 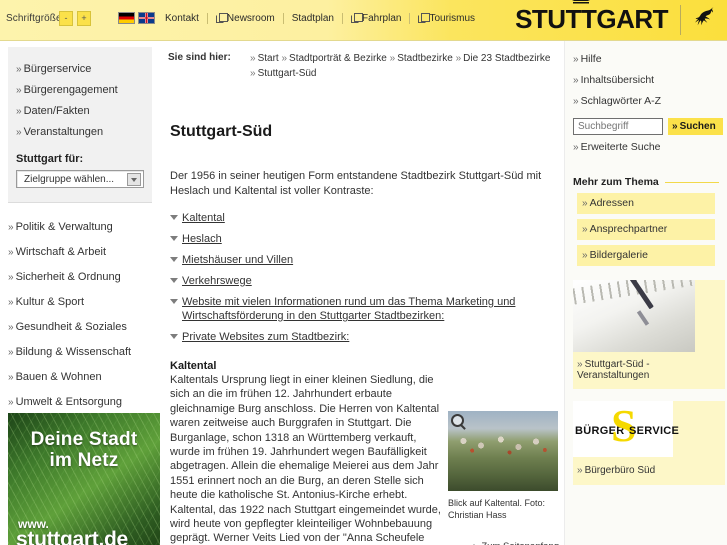 I want to click on buergerservice-box: BÜRGER S SERVICE » Bürgerbüro Süd, so click(x=649, y=443).